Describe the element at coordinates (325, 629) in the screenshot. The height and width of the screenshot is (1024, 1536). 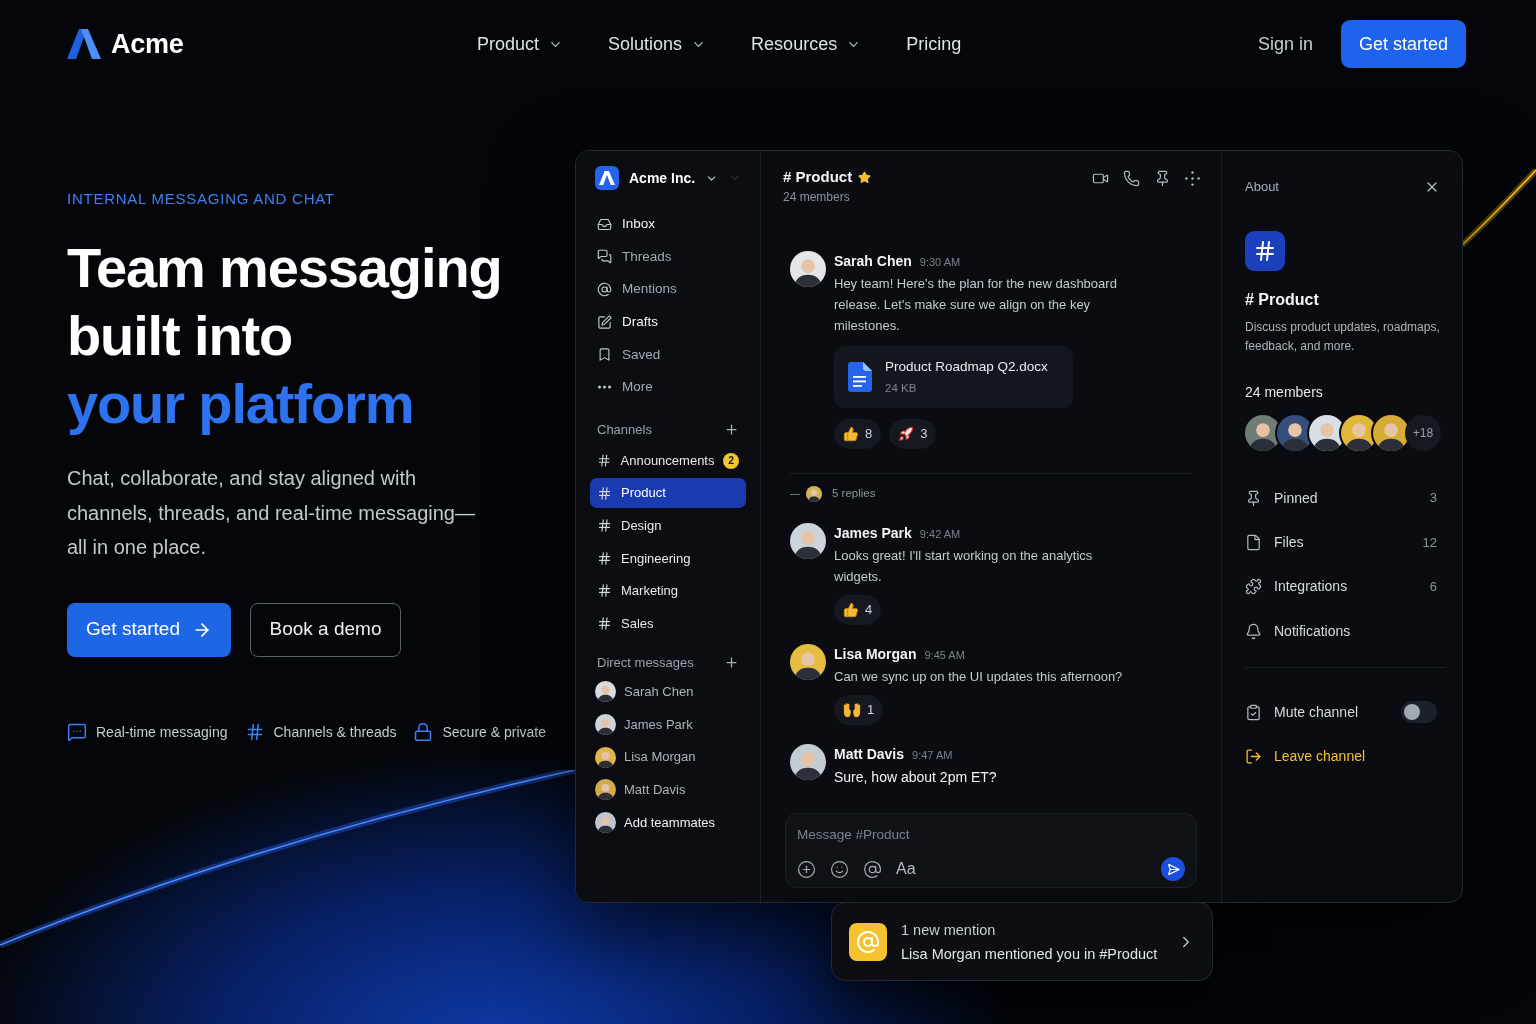
I see `book-demo-button: Book a demo` at that location.